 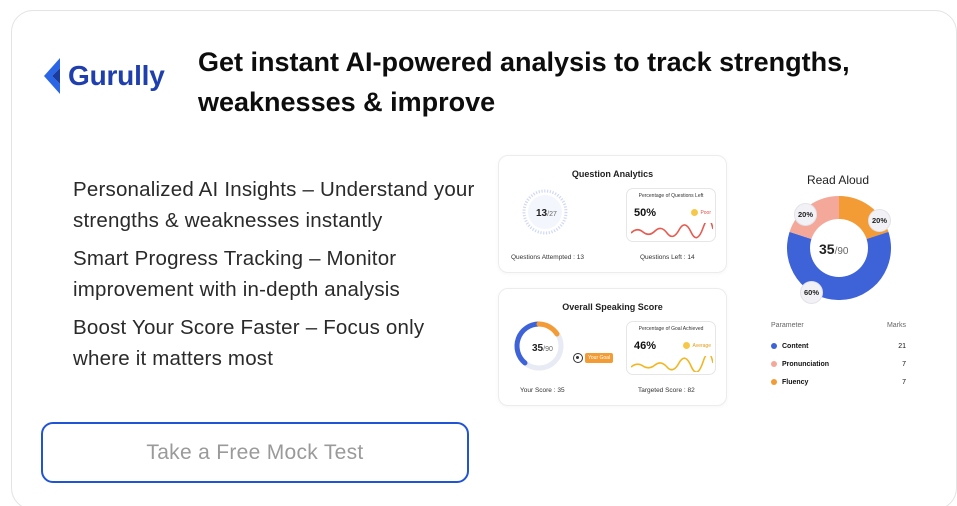 What do you see at coordinates (787, 325) in the screenshot?
I see `header-parameter: Parameter` at bounding box center [787, 325].